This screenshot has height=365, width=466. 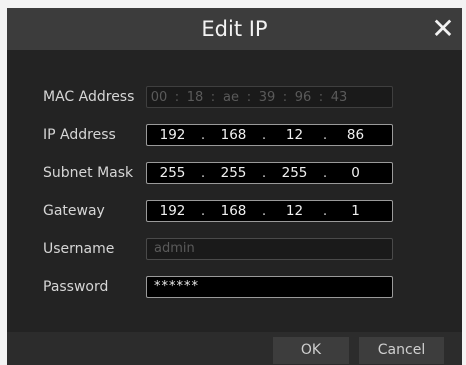 What do you see at coordinates (401, 350) in the screenshot?
I see `cancel-button: Cancel` at bounding box center [401, 350].